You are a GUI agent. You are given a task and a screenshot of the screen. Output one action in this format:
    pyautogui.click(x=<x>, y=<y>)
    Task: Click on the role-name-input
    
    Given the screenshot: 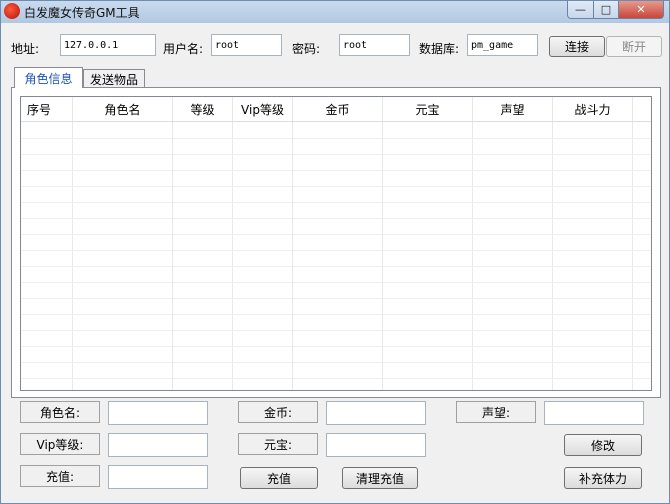 What is the action you would take?
    pyautogui.click(x=158, y=413)
    